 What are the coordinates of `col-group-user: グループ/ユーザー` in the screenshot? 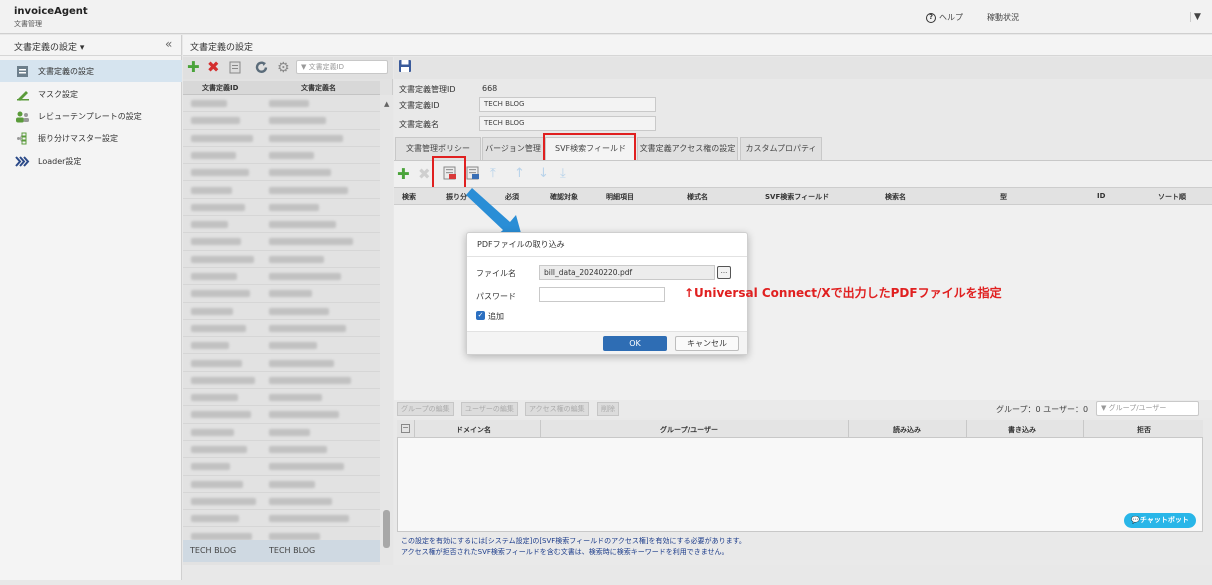 It's located at (689, 430).